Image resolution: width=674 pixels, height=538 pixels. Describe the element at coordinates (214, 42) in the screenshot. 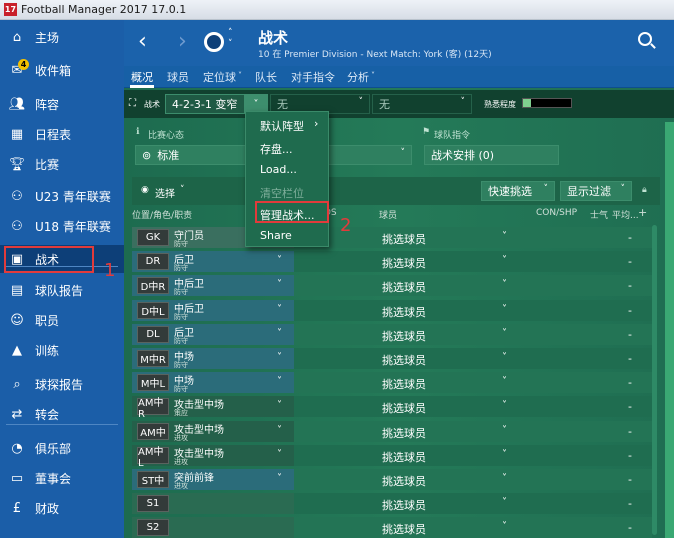

I see `club-crest-icon` at that location.